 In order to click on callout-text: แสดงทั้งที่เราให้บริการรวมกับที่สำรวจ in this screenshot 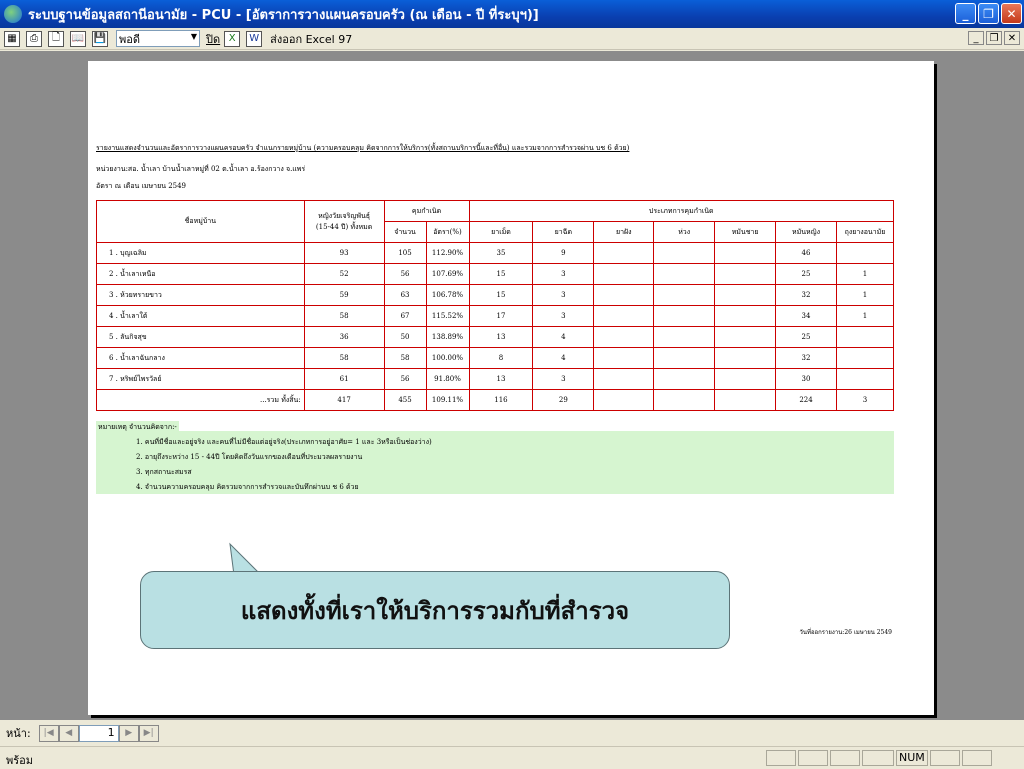, I will do `click(435, 610)`.